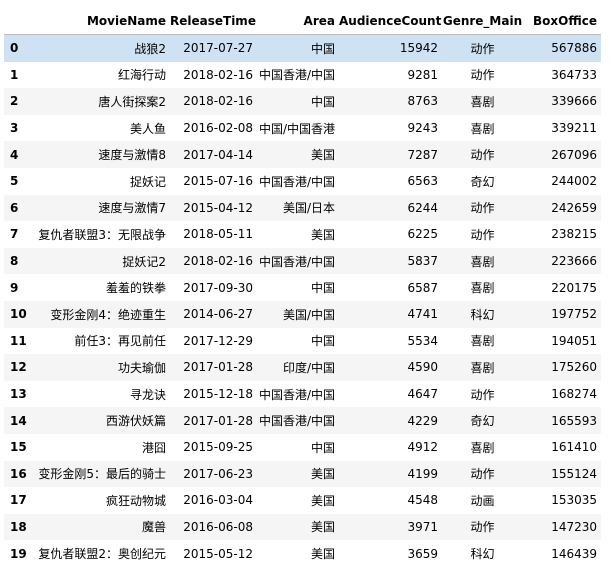 This screenshot has height=567, width=613. I want to click on row-index: 4, so click(14, 154).